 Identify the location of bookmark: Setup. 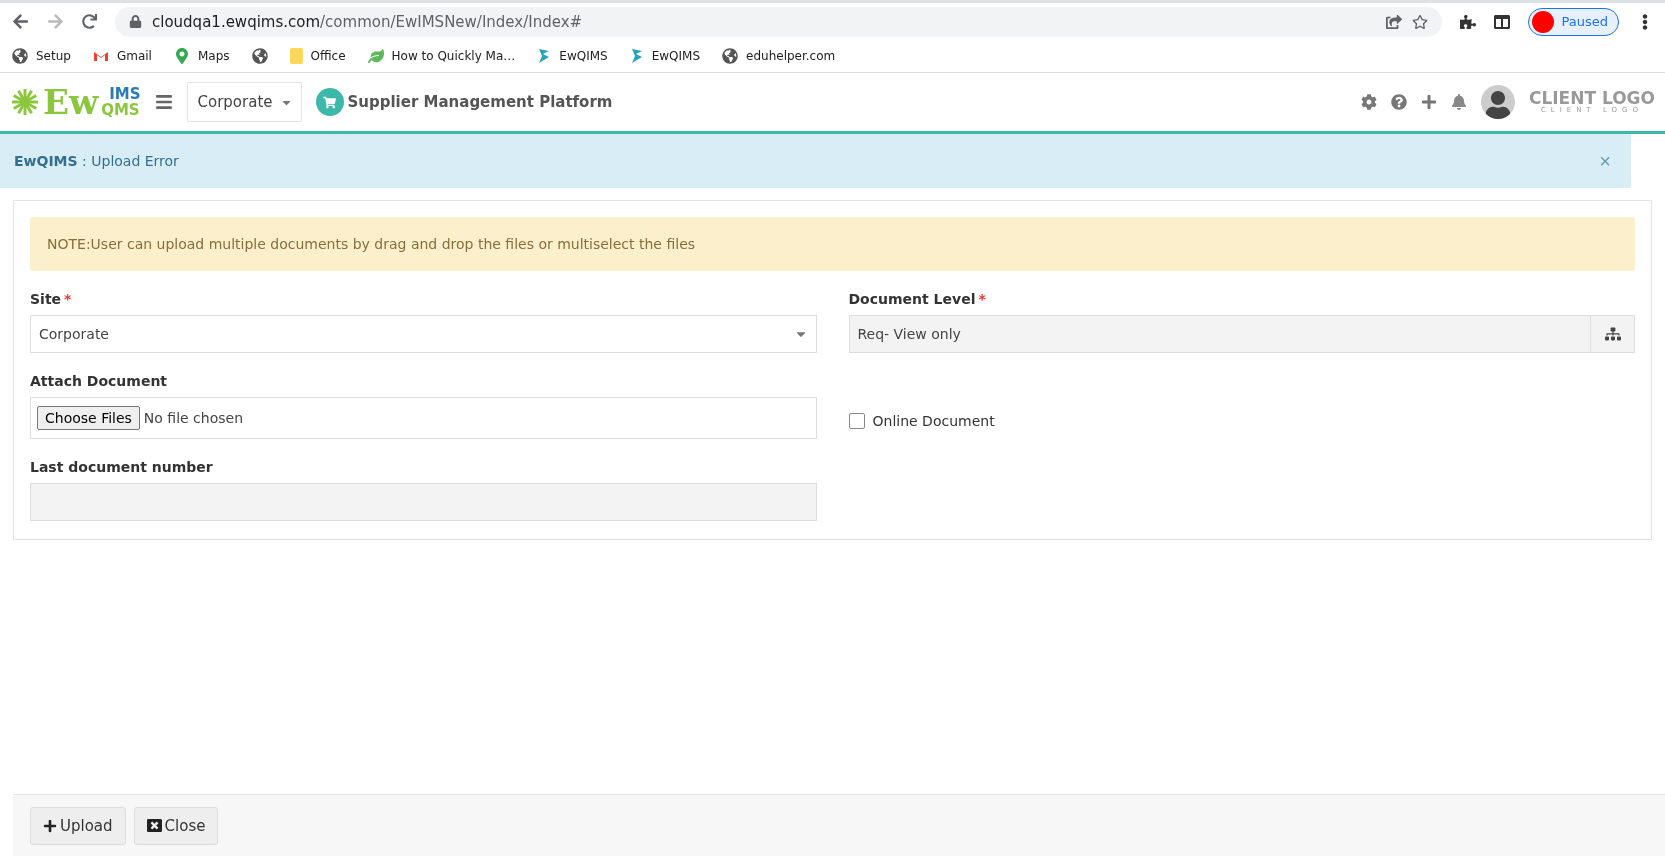
(41, 56).